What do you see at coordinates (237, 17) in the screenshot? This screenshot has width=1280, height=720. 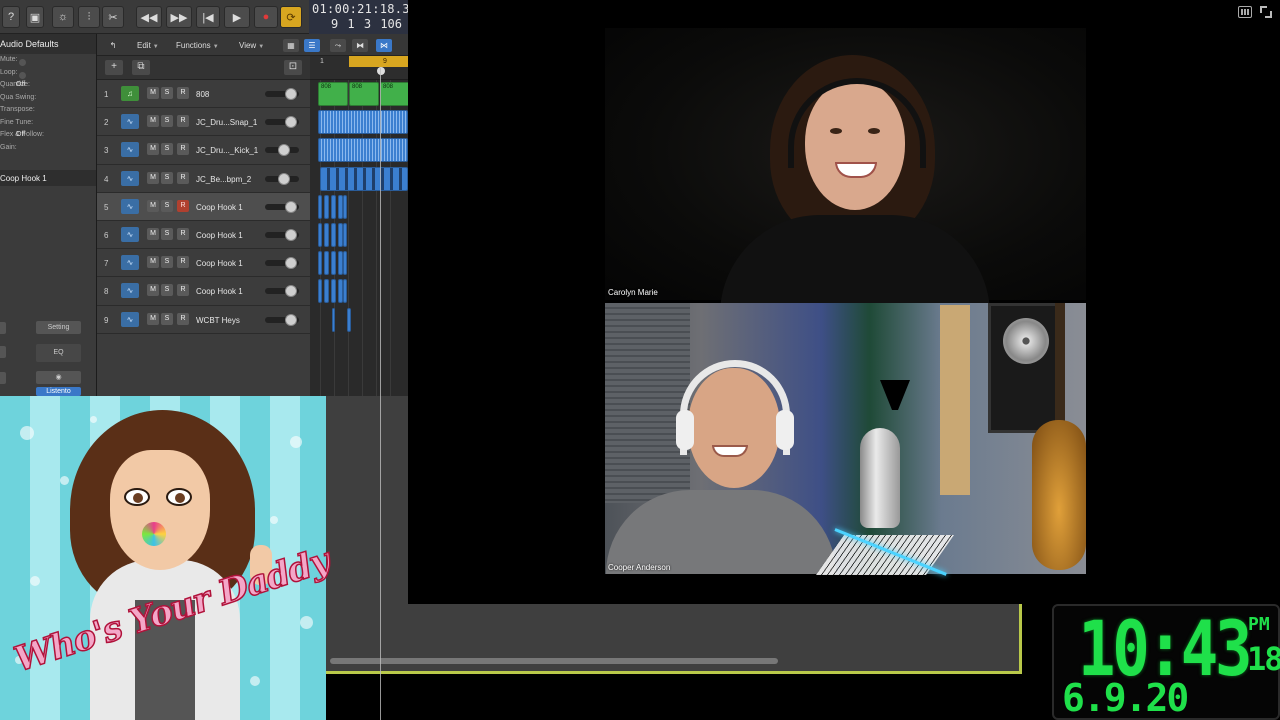 I see `play-icon: ▶` at bounding box center [237, 17].